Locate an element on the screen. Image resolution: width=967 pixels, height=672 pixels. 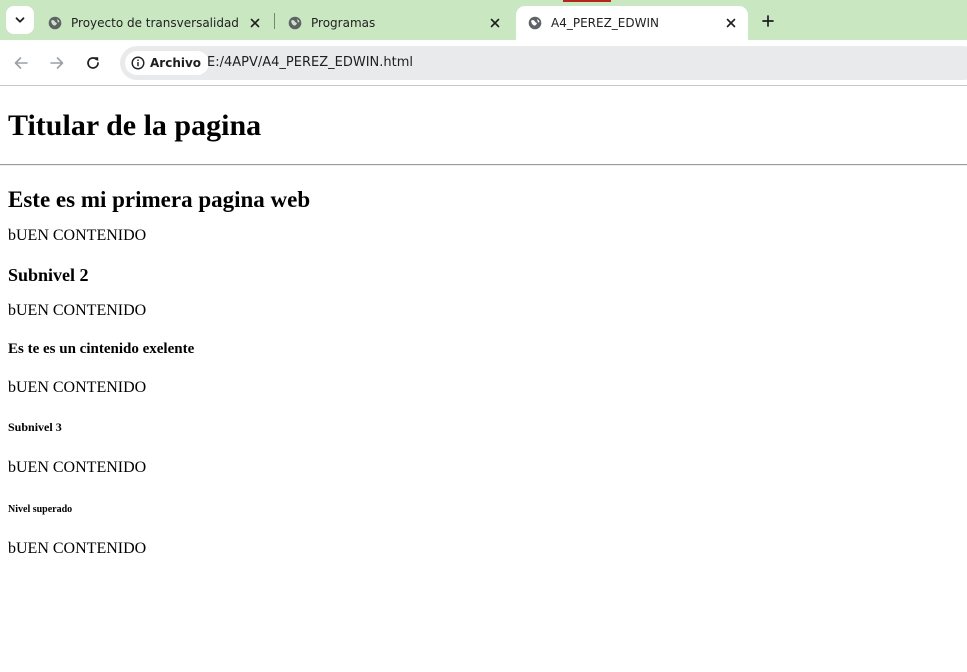
new-tab-button is located at coordinates (768, 21).